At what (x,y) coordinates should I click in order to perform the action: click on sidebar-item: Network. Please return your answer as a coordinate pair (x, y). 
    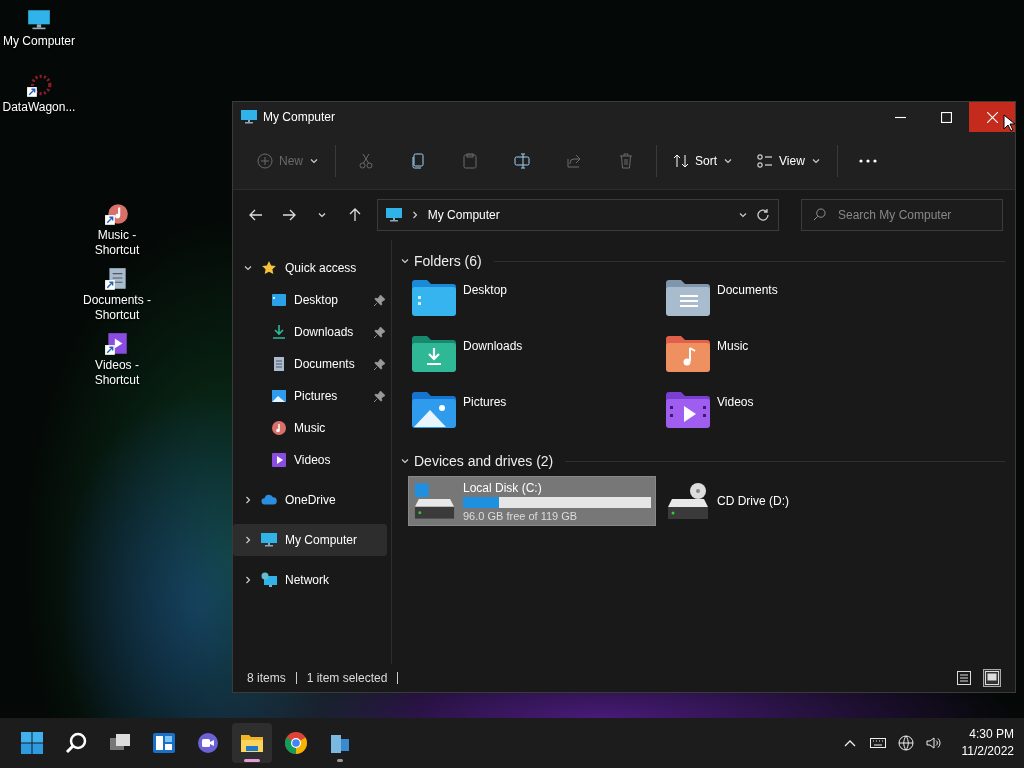
    Looking at the image, I should click on (310, 580).